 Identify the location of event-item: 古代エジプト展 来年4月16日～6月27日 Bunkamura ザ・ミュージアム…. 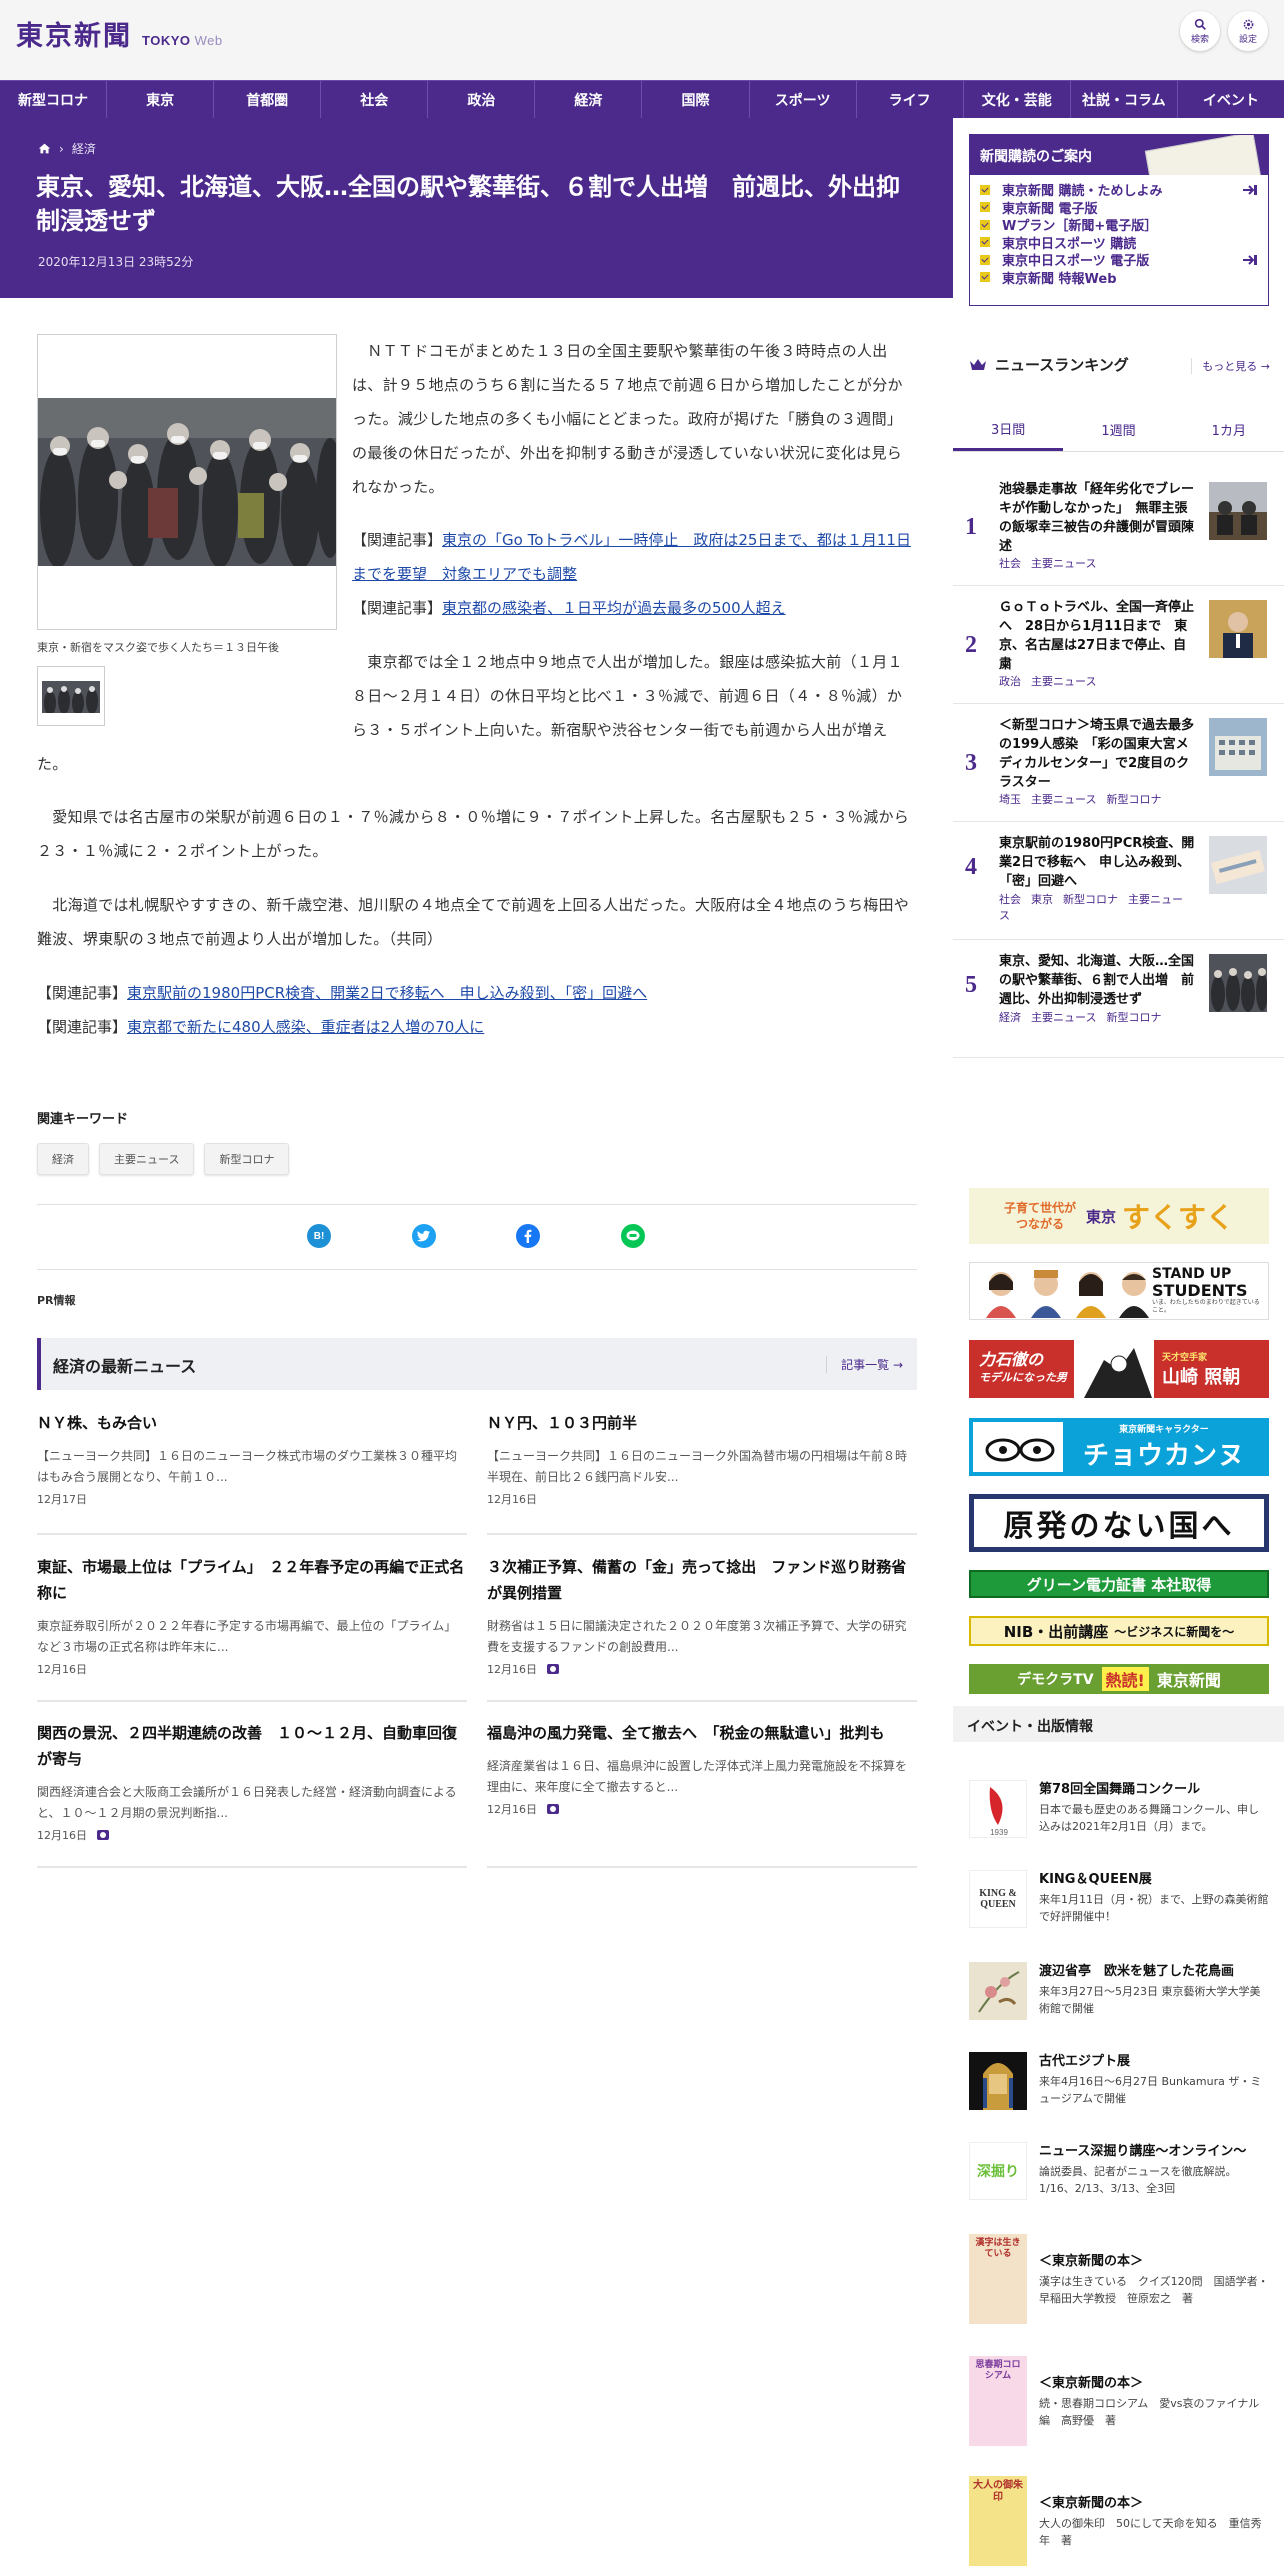
(1119, 2087).